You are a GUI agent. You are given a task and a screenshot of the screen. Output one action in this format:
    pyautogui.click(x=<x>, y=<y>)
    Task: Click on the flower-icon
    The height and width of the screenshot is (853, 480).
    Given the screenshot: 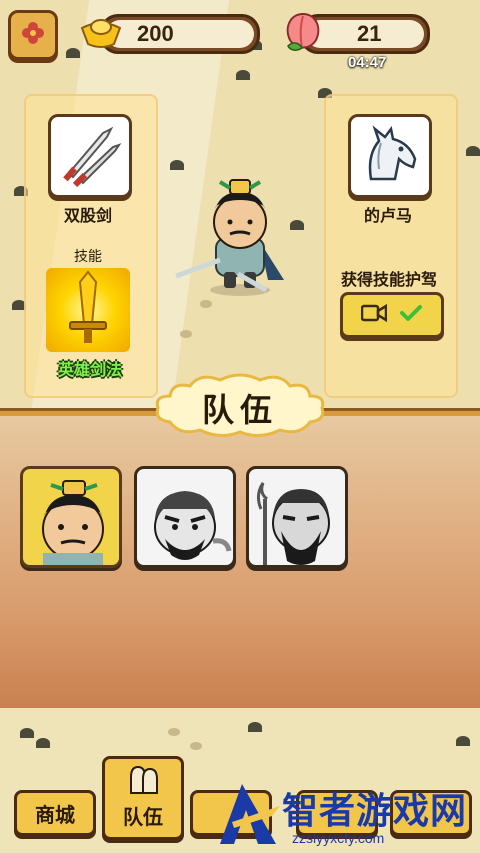 What is the action you would take?
    pyautogui.click(x=33, y=35)
    